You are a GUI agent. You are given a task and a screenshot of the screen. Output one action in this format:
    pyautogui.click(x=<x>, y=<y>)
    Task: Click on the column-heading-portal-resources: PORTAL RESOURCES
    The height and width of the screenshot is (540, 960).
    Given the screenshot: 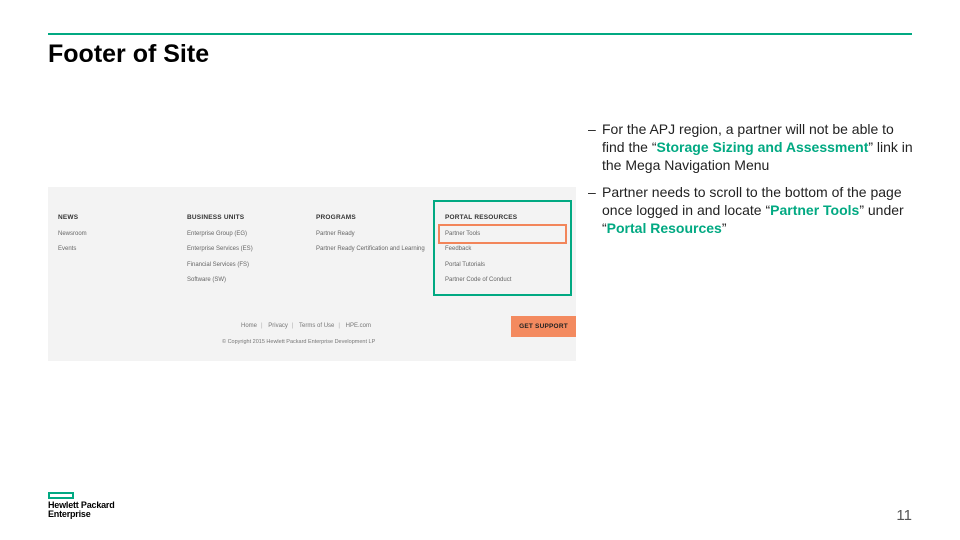 What is the action you would take?
    pyautogui.click(x=481, y=217)
    